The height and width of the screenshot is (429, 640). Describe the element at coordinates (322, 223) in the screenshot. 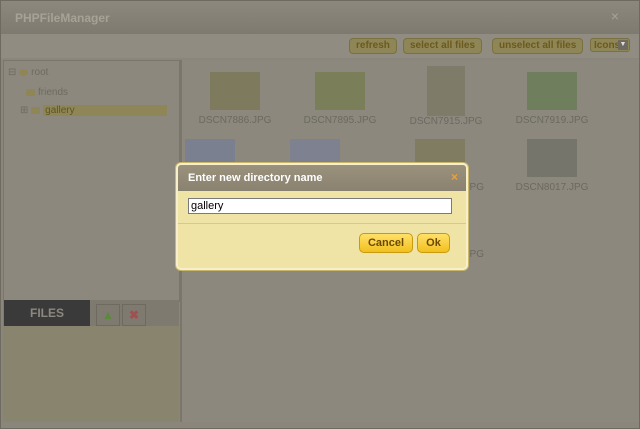

I see `dialog-divider` at that location.